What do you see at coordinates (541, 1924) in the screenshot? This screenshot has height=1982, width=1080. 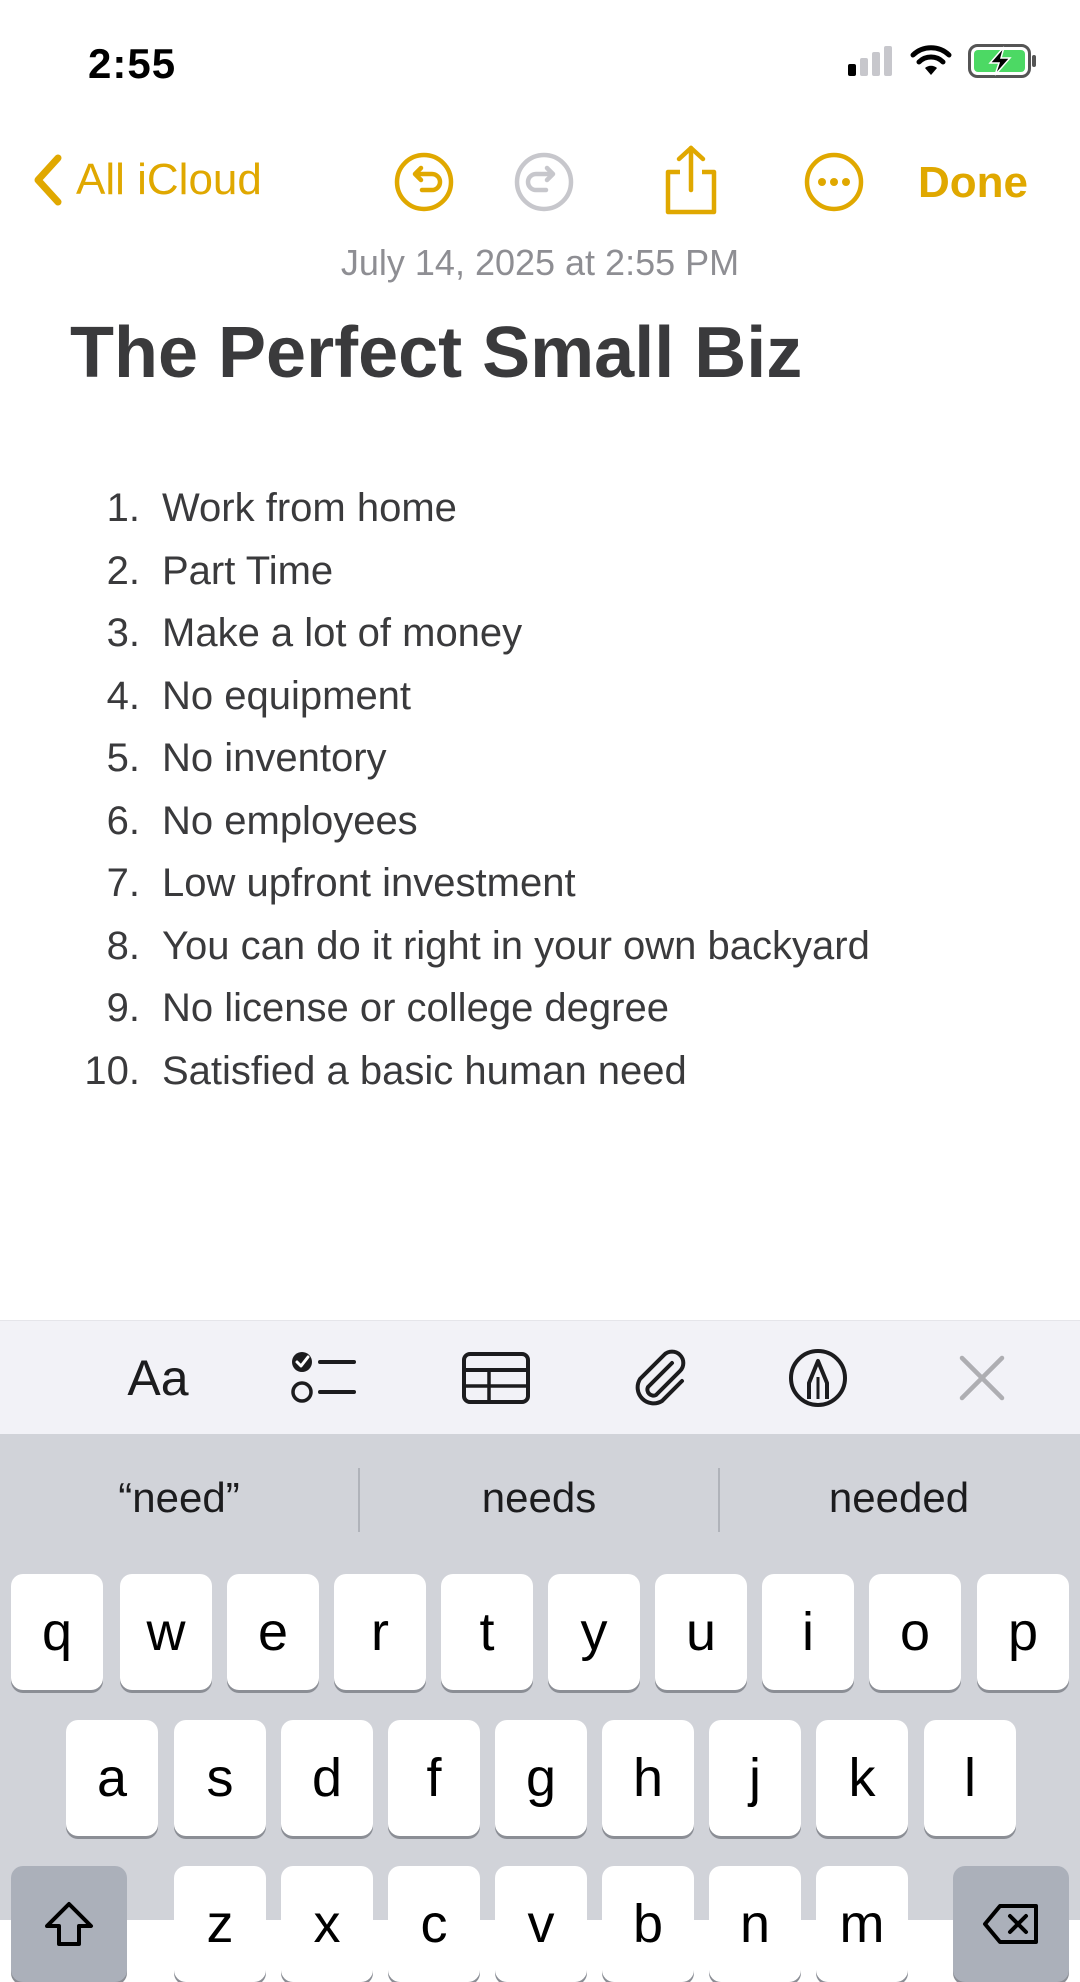 I see `key-v: v` at bounding box center [541, 1924].